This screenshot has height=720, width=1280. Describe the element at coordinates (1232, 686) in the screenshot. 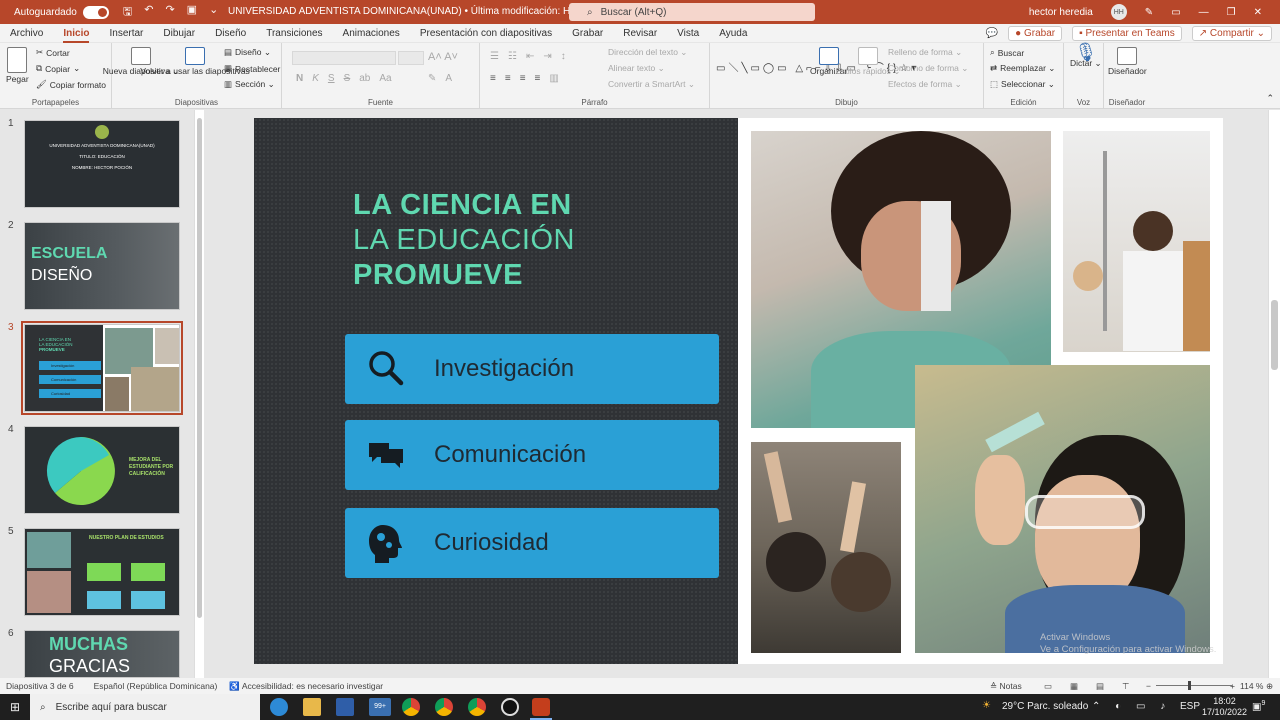

I see `zoom-in-icon: +` at that location.